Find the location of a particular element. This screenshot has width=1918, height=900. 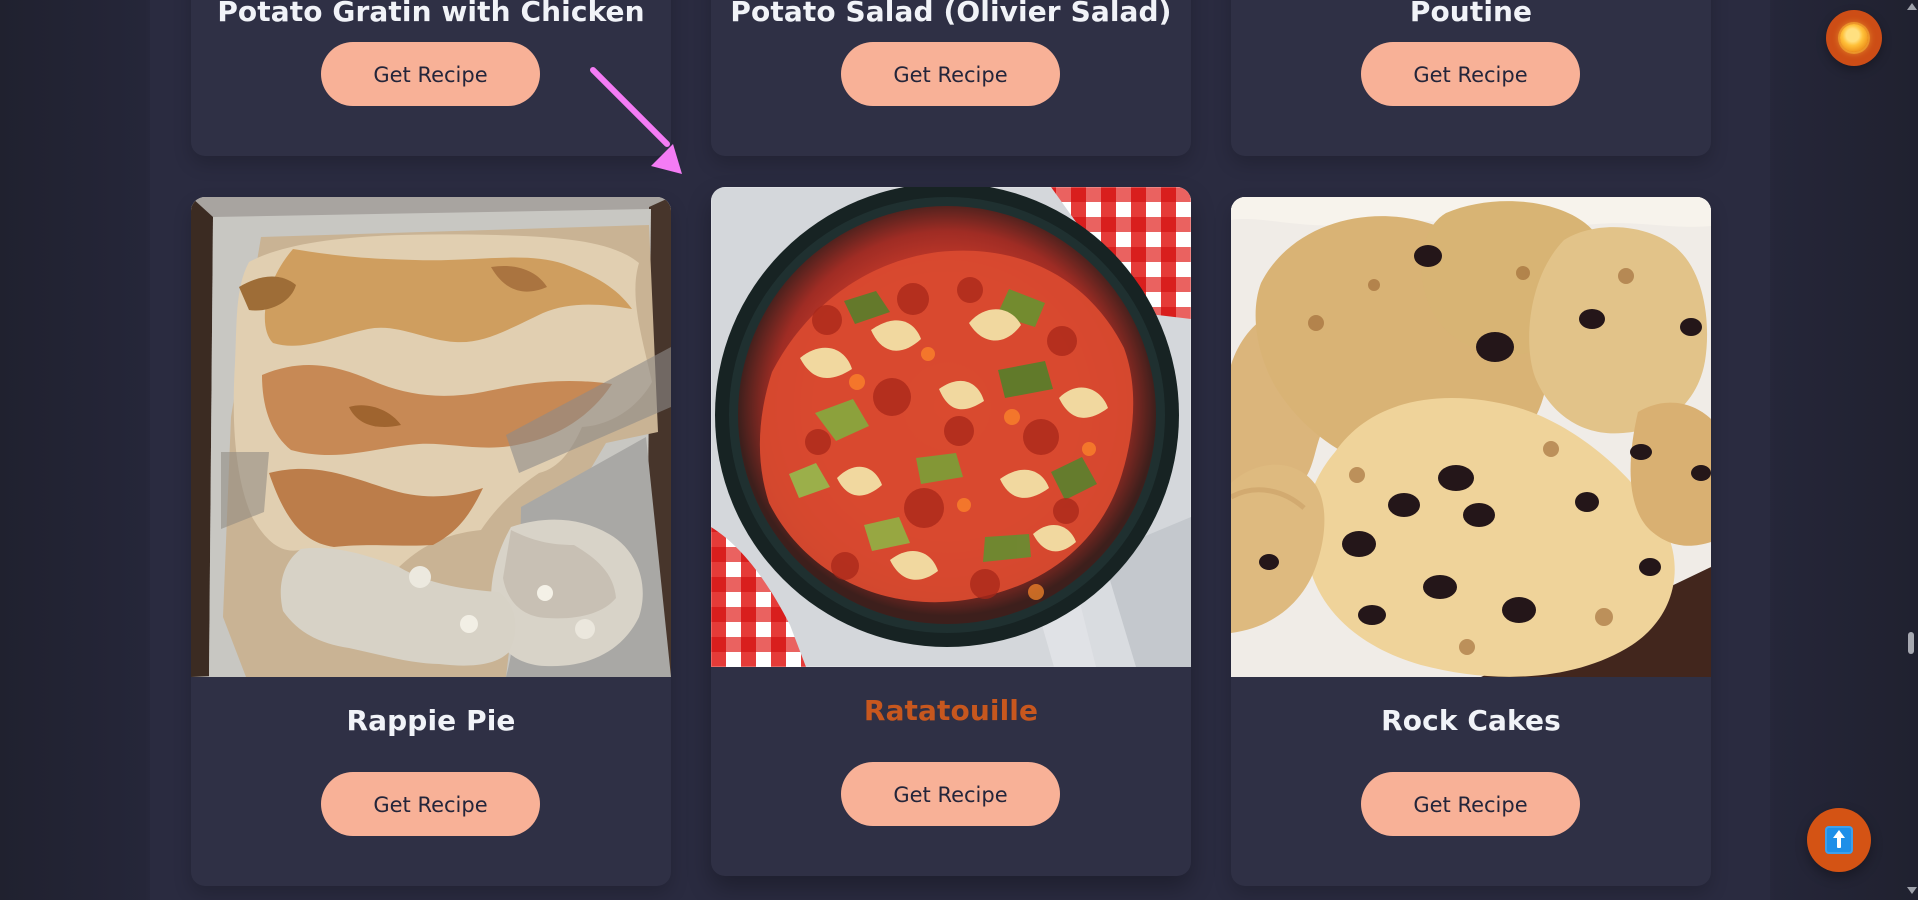

recipe-card-potato-gratin-with-chicken: Potato Gratin with Chicken Get Recipe is located at coordinates (431, 78).